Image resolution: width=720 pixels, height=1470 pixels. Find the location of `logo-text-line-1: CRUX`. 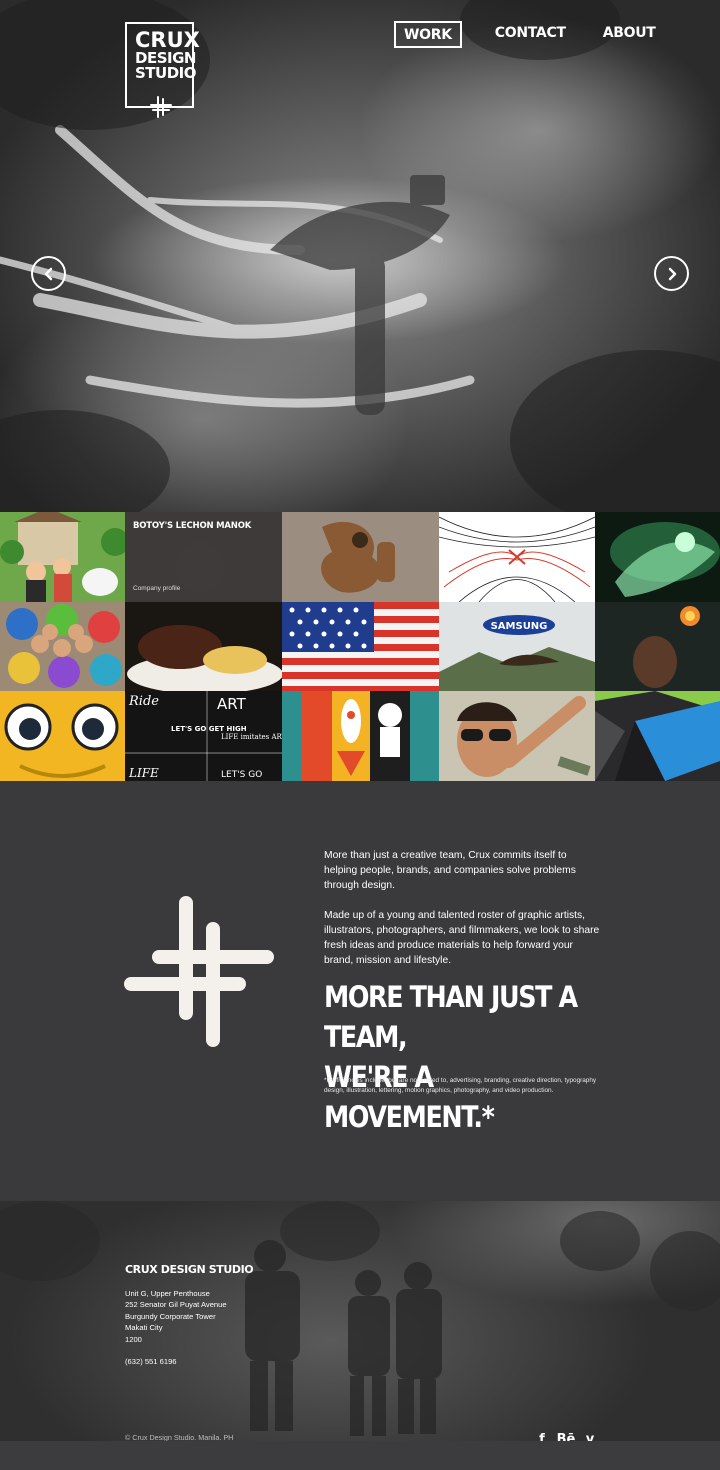

logo-text-line-1: CRUX is located at coordinates (167, 40).